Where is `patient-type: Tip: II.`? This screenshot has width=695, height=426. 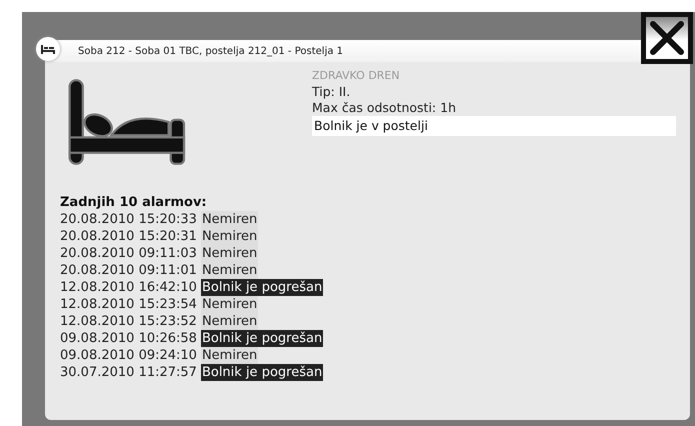
patient-type: Tip: II. is located at coordinates (332, 92).